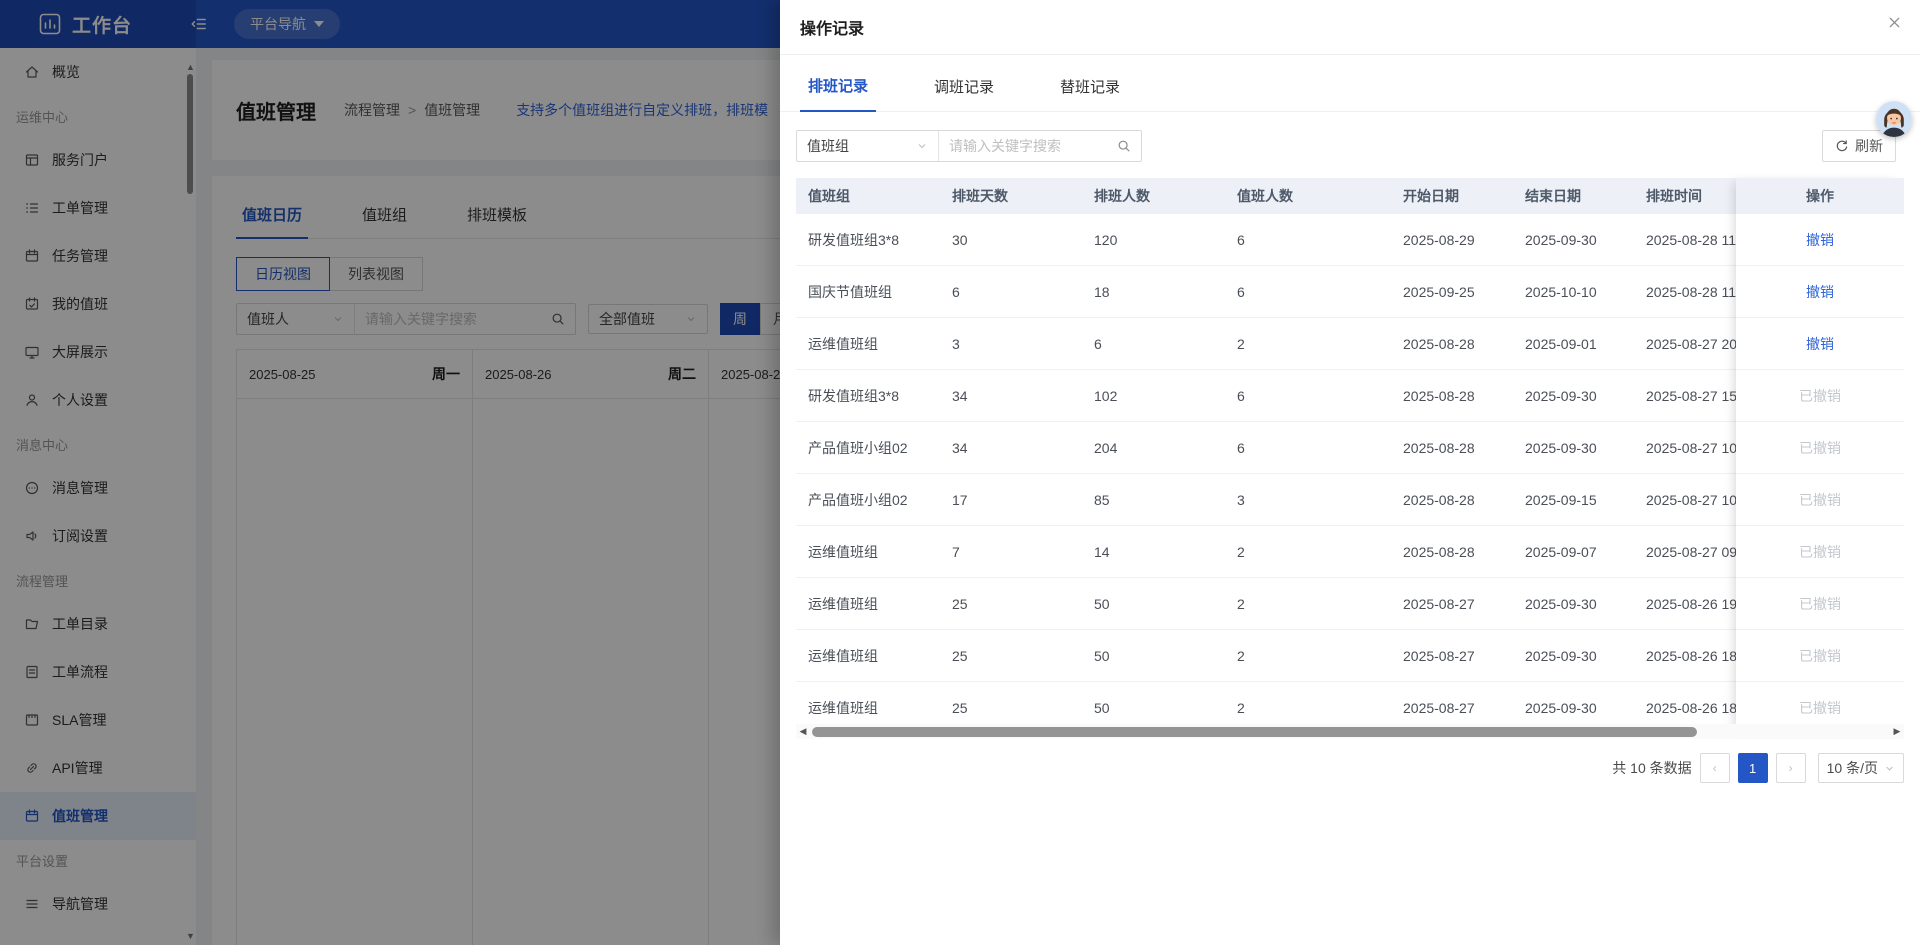 The width and height of the screenshot is (1920, 945). I want to click on scrollbar-track, so click(1350, 731).